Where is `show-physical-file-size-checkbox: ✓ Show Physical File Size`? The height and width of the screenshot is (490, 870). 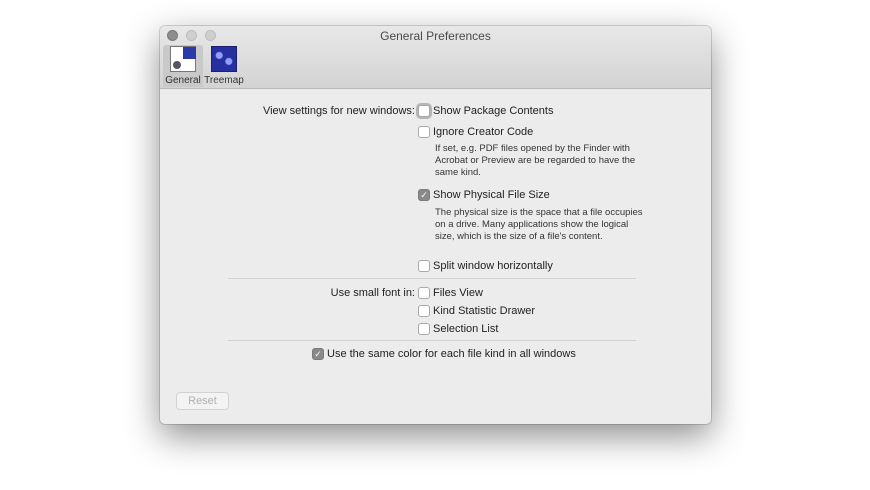
show-physical-file-size-checkbox: ✓ Show Physical File Size is located at coordinates (484, 195).